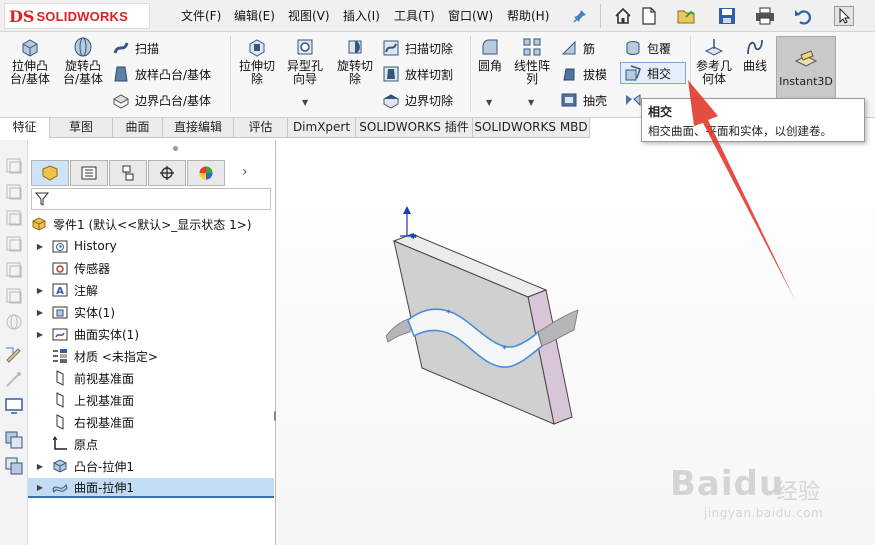 The width and height of the screenshot is (875, 545). Describe the element at coordinates (175, 148) in the screenshot. I see `panel-grip-icon` at that location.